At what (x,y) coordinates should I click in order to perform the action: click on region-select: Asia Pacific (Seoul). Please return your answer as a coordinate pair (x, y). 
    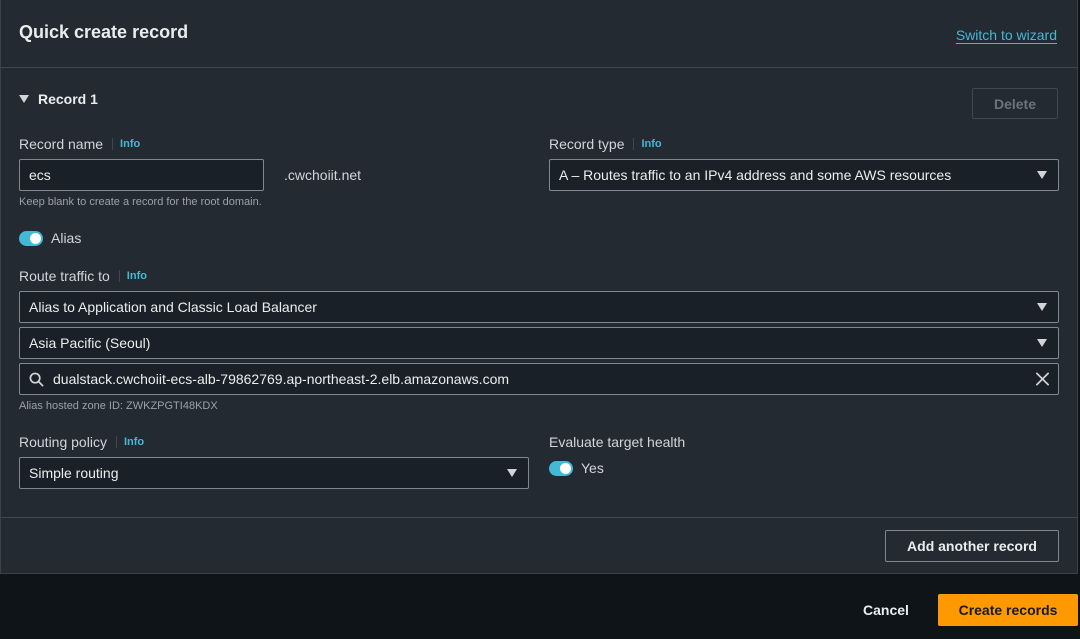
    Looking at the image, I should click on (539, 343).